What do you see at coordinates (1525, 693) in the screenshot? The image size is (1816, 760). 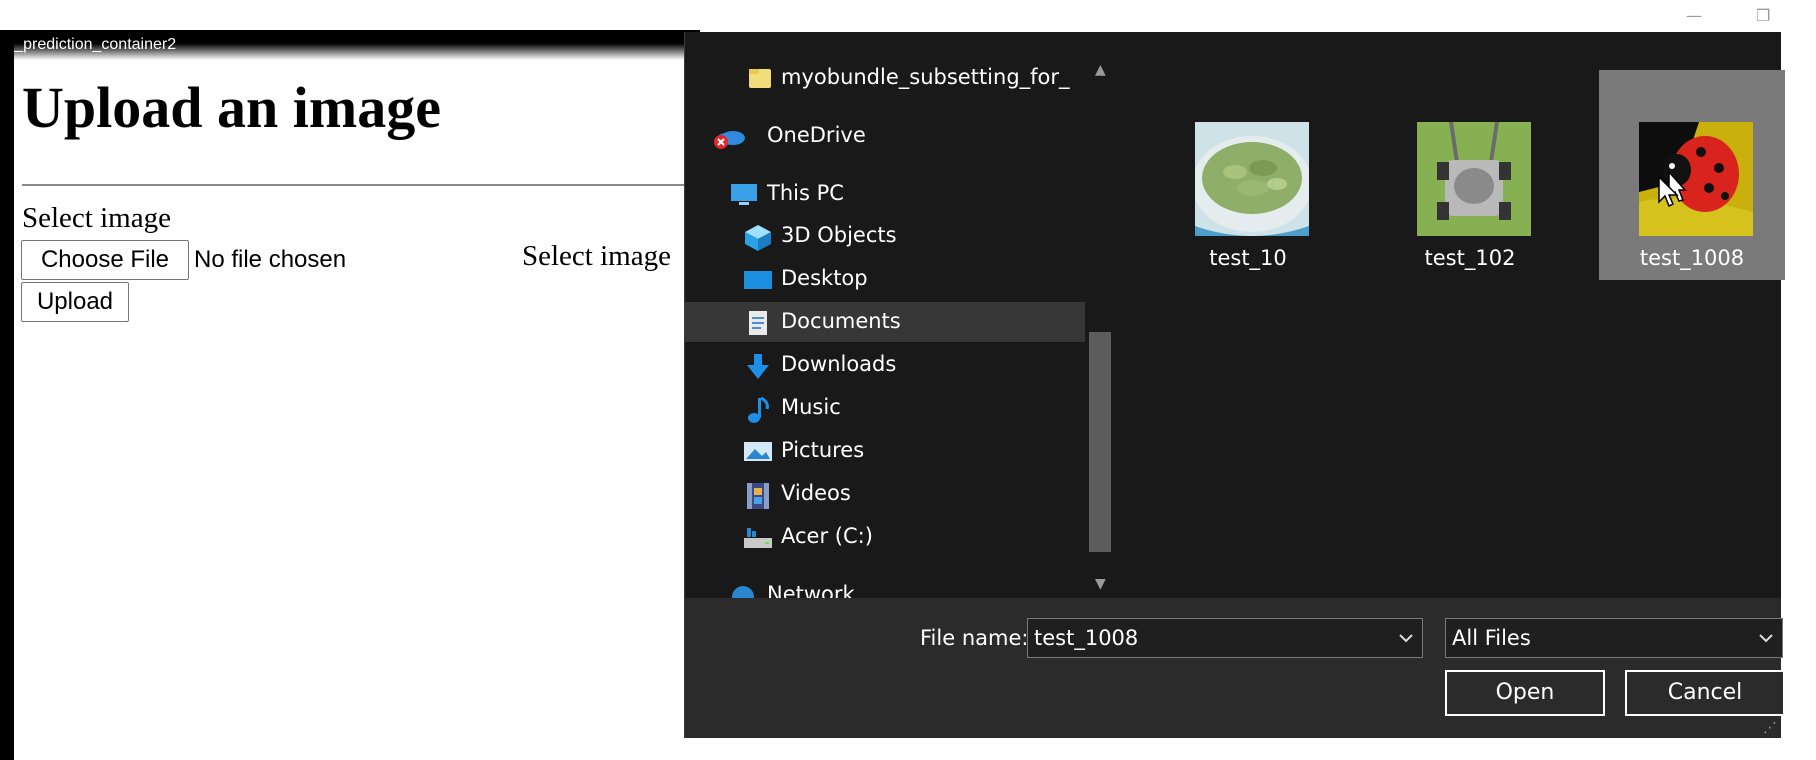 I see `open-button: Open` at bounding box center [1525, 693].